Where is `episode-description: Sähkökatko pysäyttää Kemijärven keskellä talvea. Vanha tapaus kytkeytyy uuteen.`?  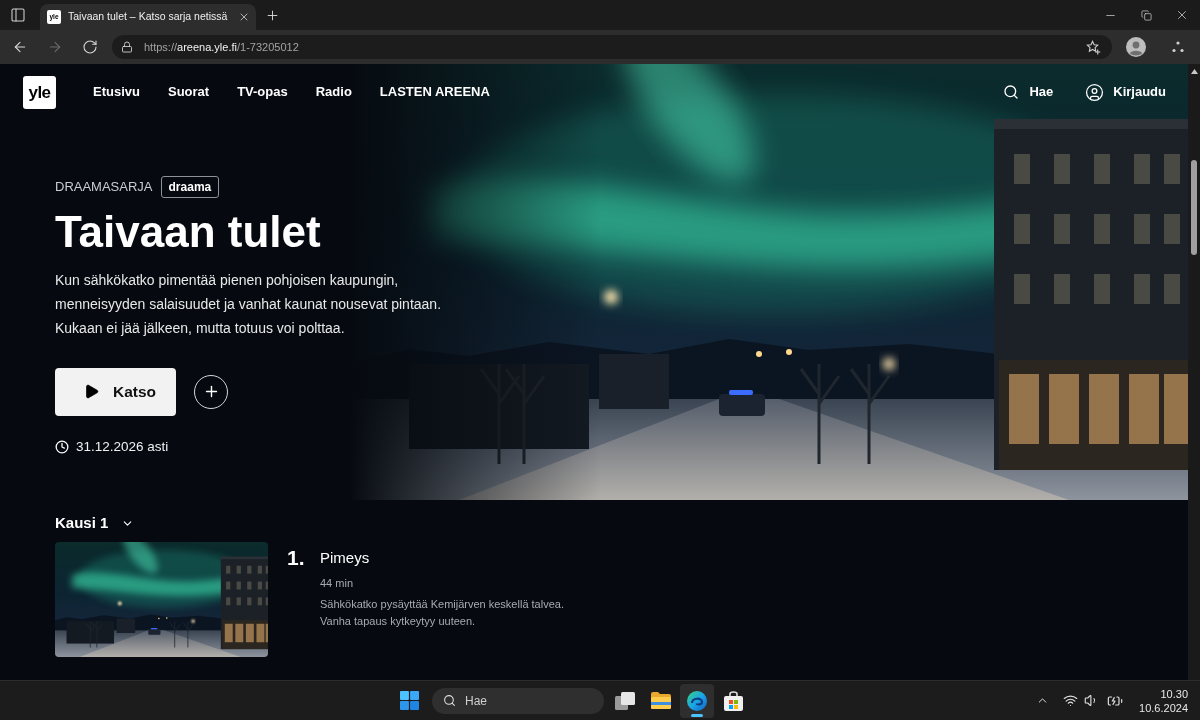 episode-description: Sähkökatko pysäyttää Kemijärven keskellä talvea. Vanha tapaus kytkeytyy uuteen. is located at coordinates (442, 613).